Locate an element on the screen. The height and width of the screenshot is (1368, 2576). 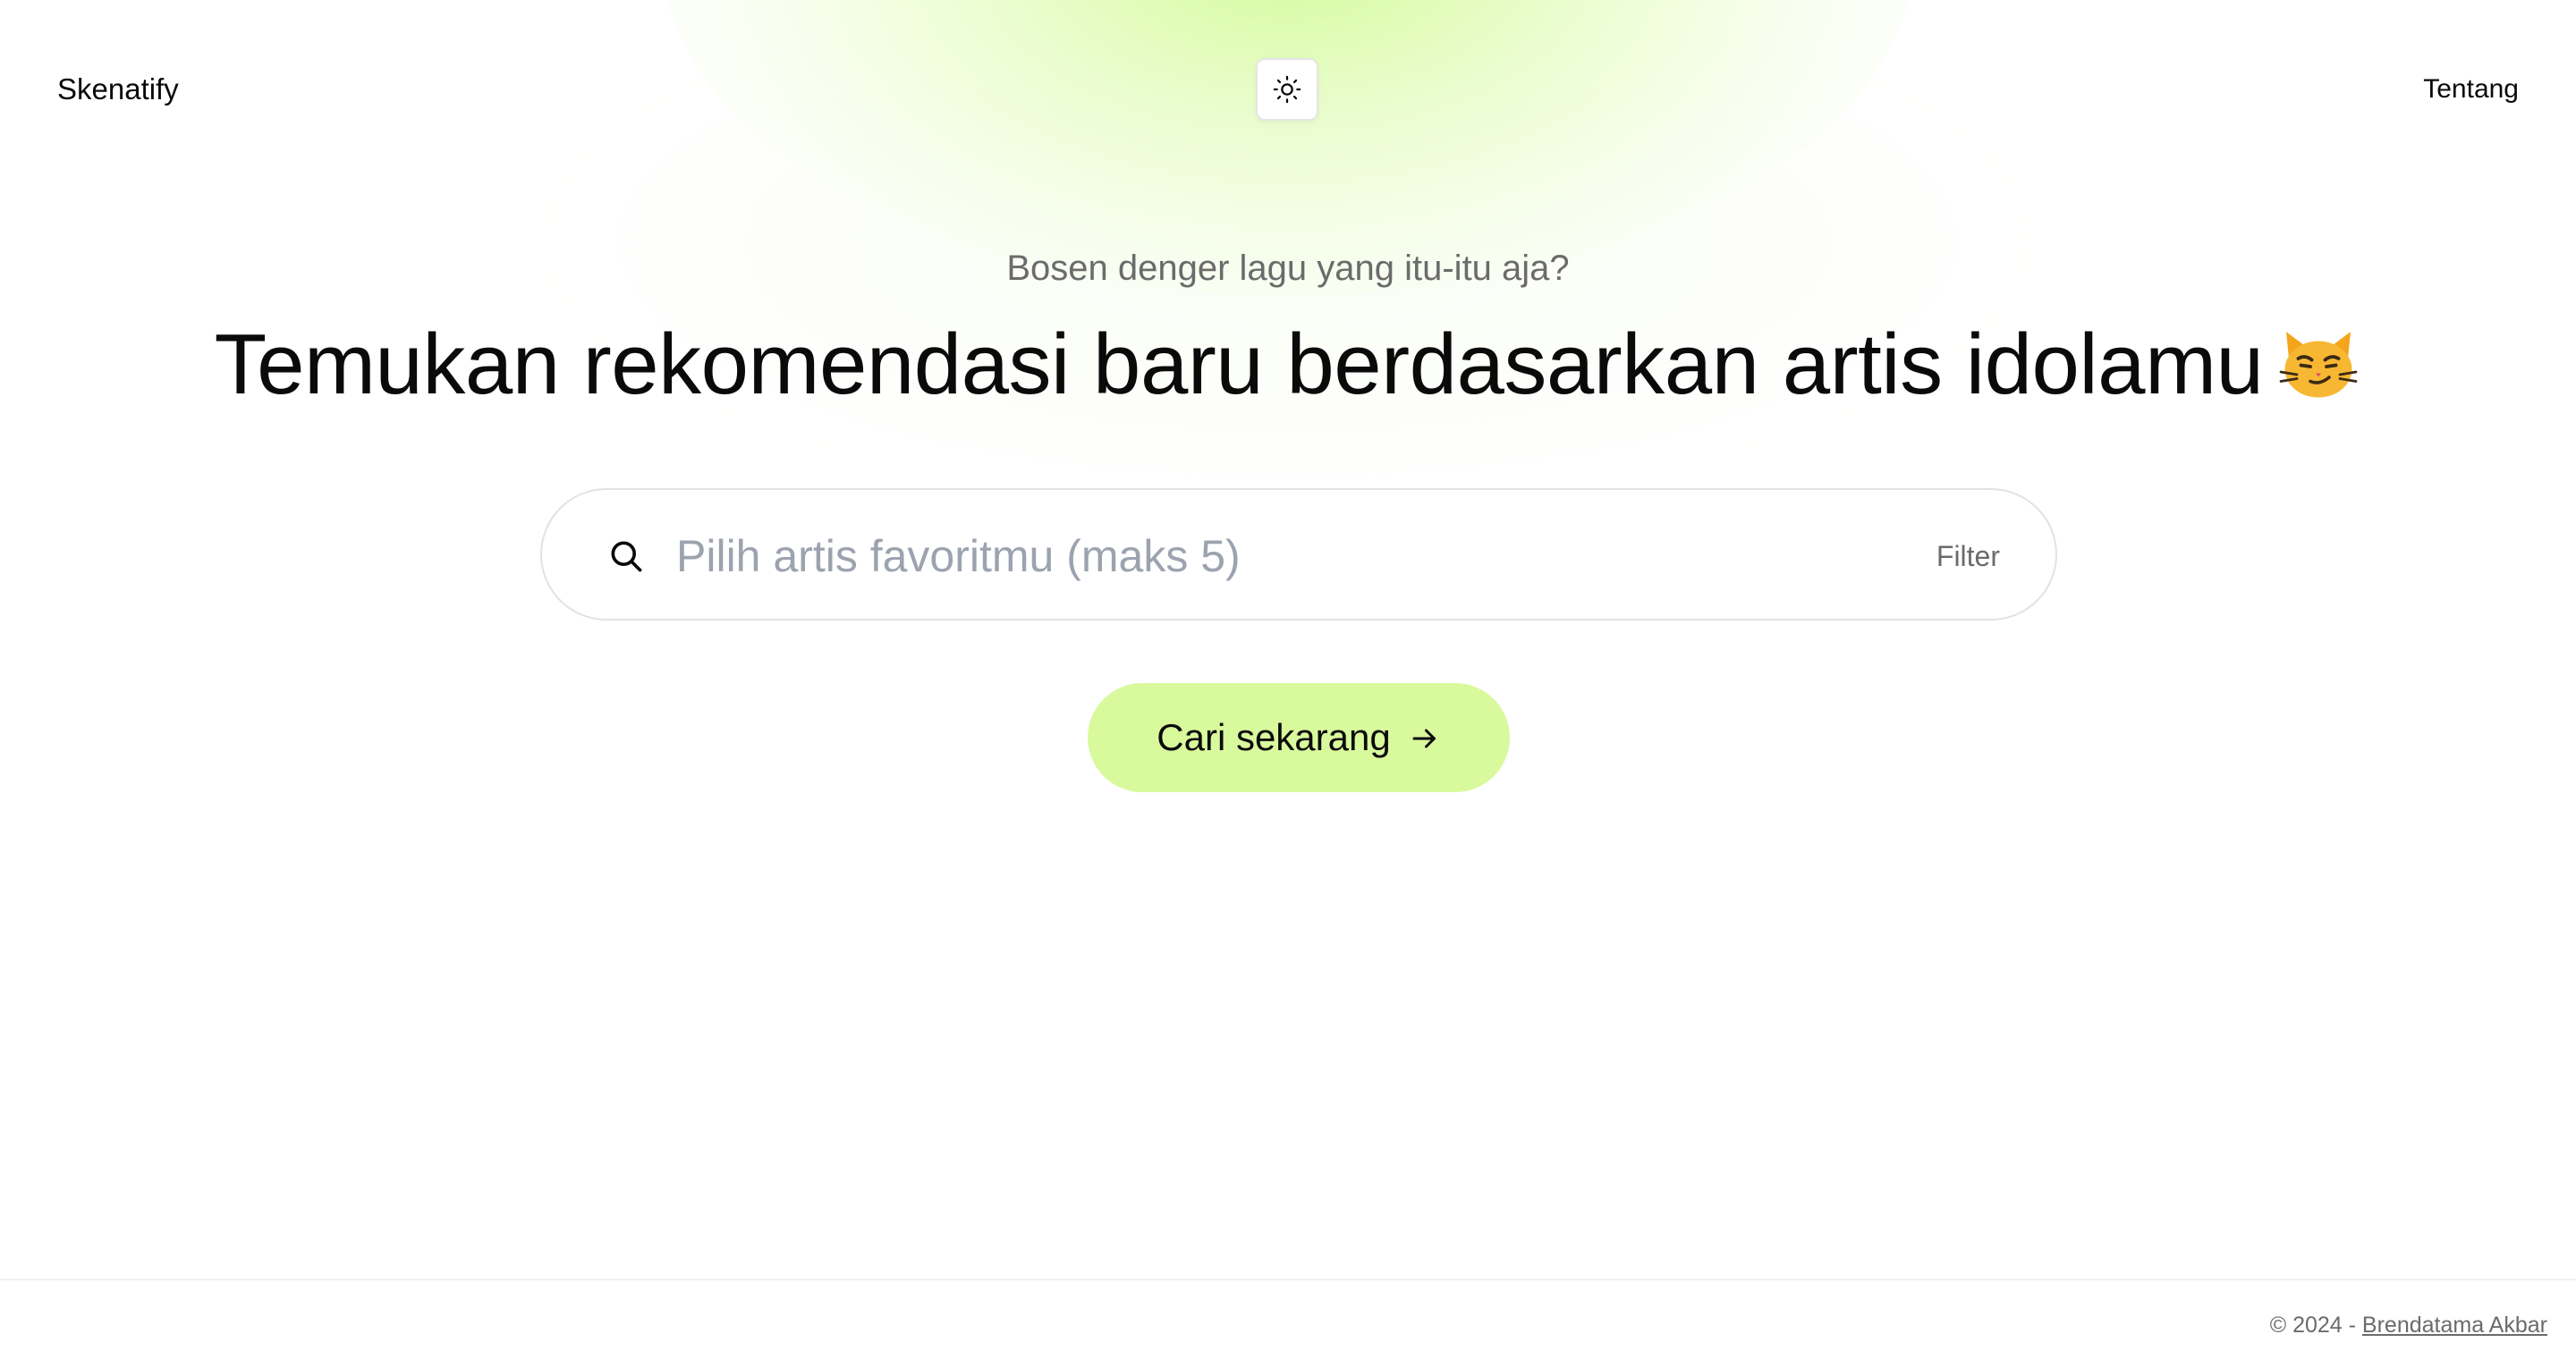
artist-search-input is located at coordinates (1257, 557).